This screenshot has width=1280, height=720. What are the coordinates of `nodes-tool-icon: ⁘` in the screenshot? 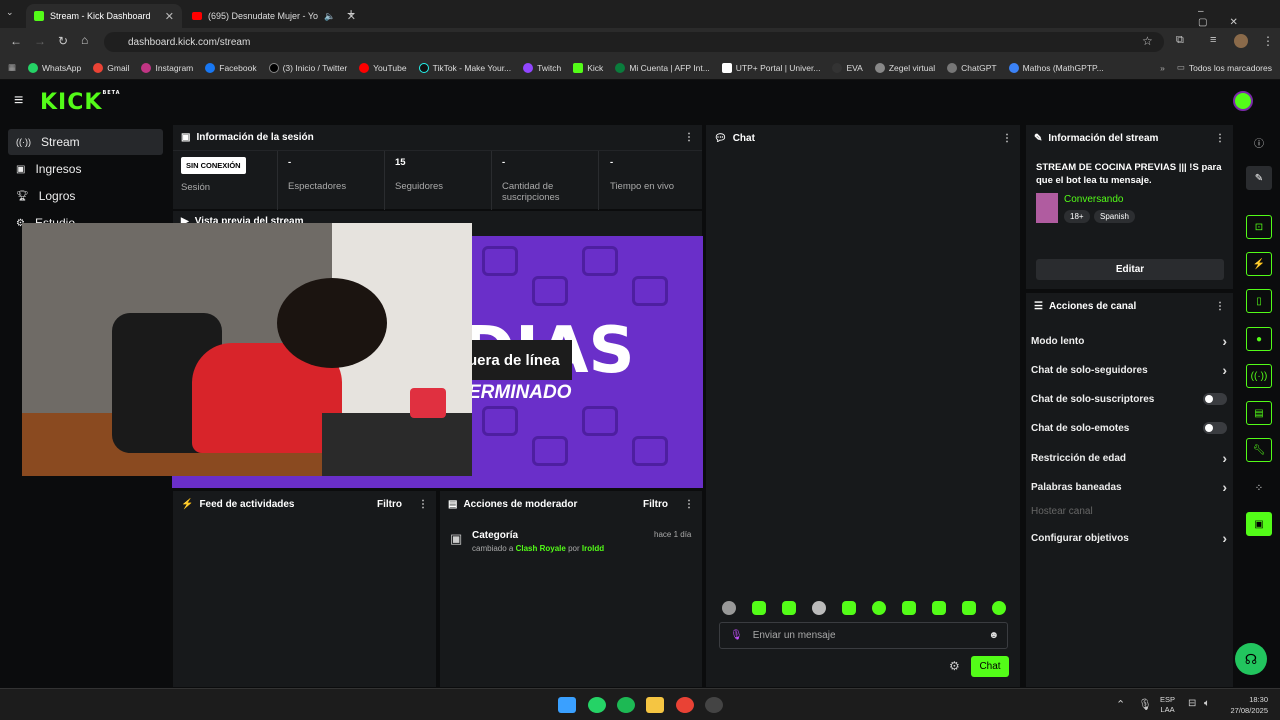 It's located at (1259, 488).